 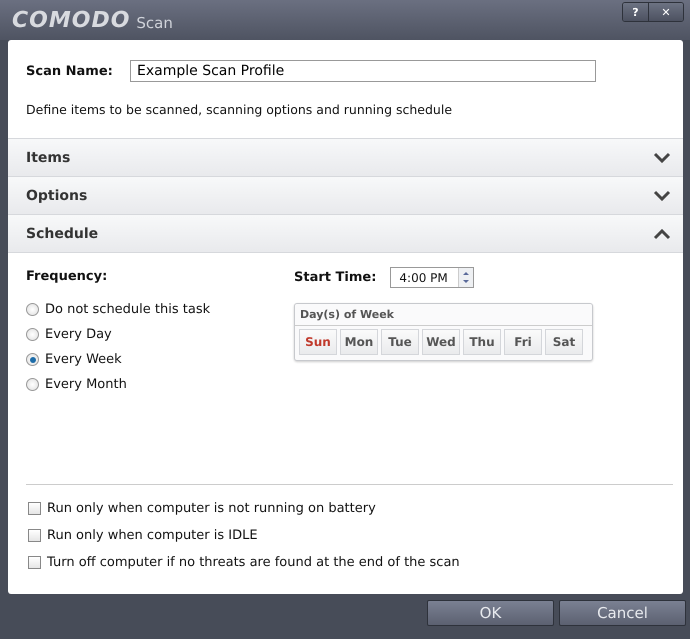 What do you see at coordinates (400, 342) in the screenshot?
I see `day-toggle: Tue` at bounding box center [400, 342].